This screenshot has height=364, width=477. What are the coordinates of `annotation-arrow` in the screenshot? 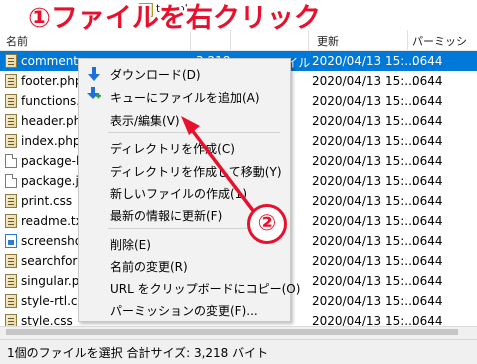 It's located at (218, 165).